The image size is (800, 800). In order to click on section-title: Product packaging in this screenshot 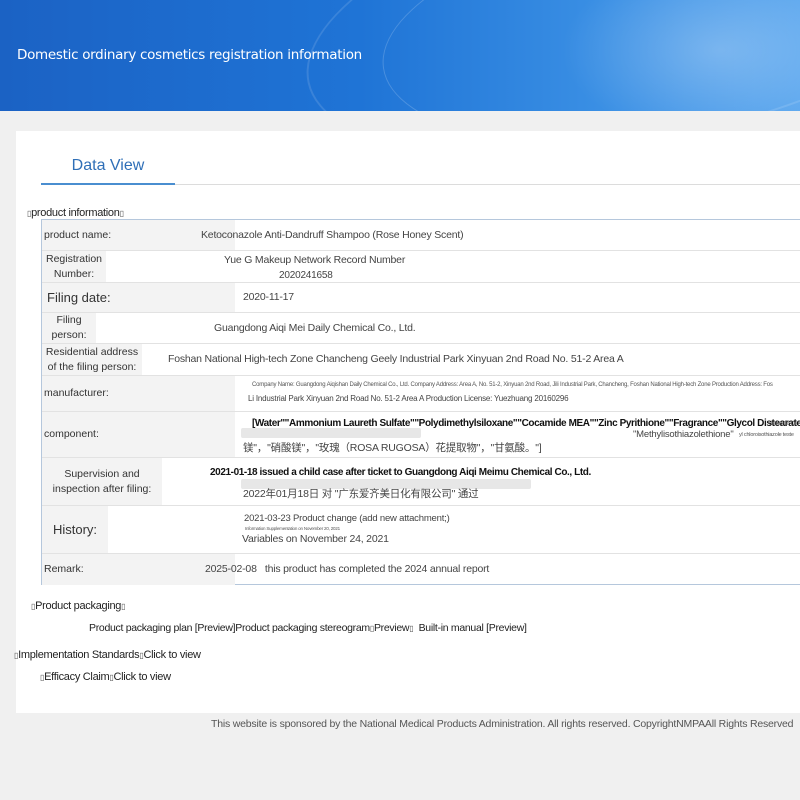, I will do `click(78, 606)`.